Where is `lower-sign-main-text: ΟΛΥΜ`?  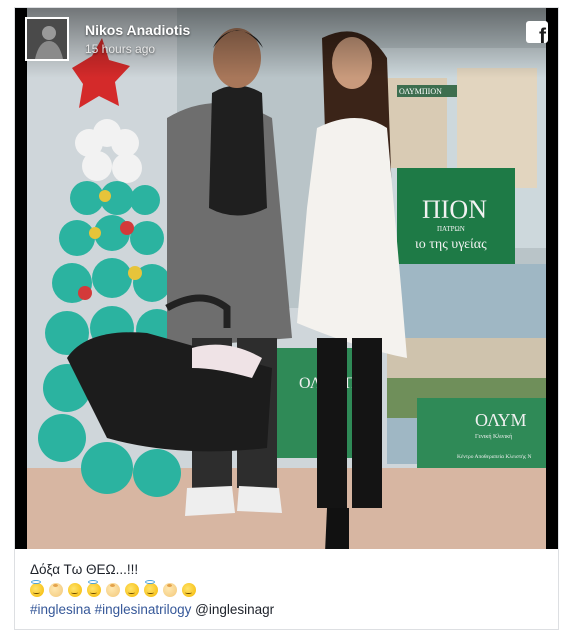
lower-sign-main-text: ΟΛΥΜ is located at coordinates (500, 420).